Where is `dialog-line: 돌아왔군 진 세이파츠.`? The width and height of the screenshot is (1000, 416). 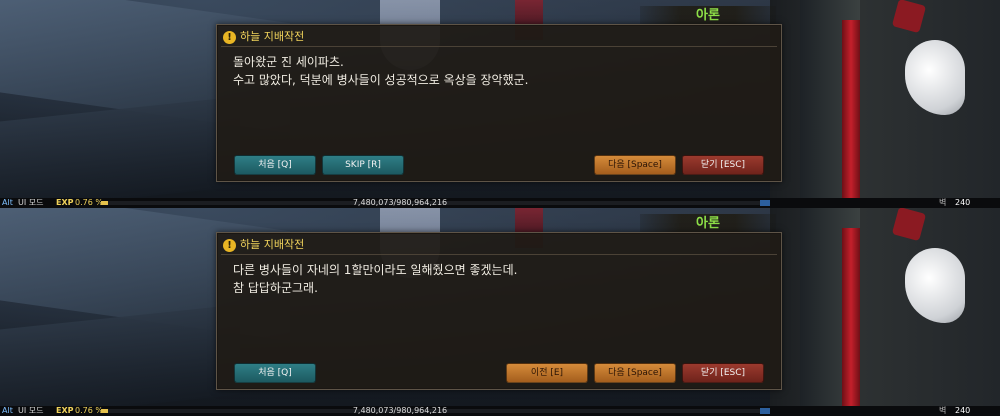 dialog-line: 돌아왔군 진 세이파츠. is located at coordinates (288, 62).